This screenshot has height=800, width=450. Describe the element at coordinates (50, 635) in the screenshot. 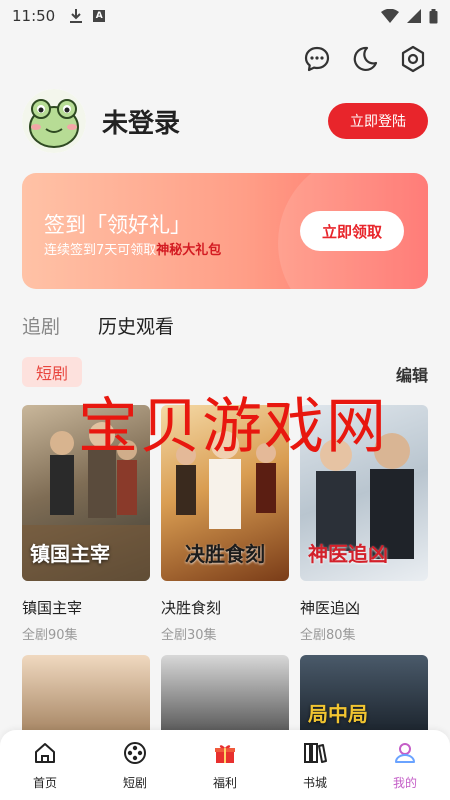

I see `drama-episodes: 全剧90集` at that location.